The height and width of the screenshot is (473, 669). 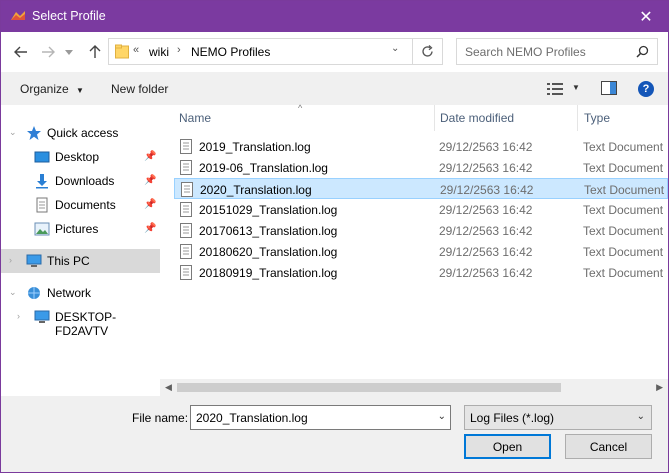 I want to click on file-name-input: 2020_Translation.log, so click(x=252, y=418).